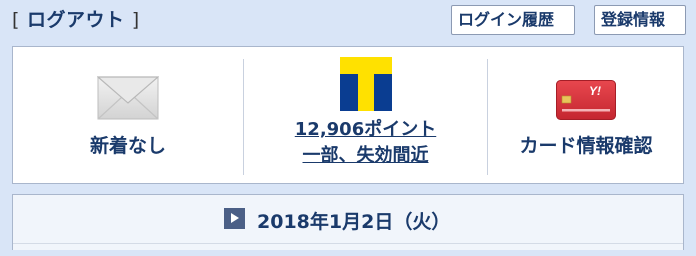 The image size is (696, 256). I want to click on card-info-label: カード情報確認, so click(586, 146).